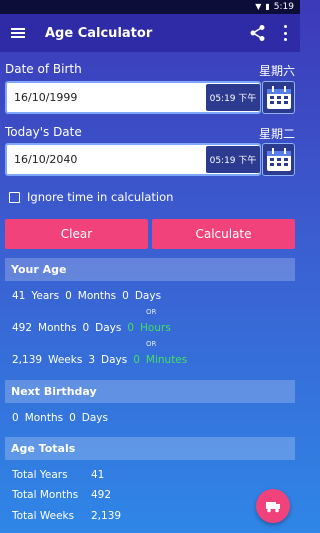  Describe the element at coordinates (283, 7) in the screenshot. I see `status-time: 5:19` at that location.